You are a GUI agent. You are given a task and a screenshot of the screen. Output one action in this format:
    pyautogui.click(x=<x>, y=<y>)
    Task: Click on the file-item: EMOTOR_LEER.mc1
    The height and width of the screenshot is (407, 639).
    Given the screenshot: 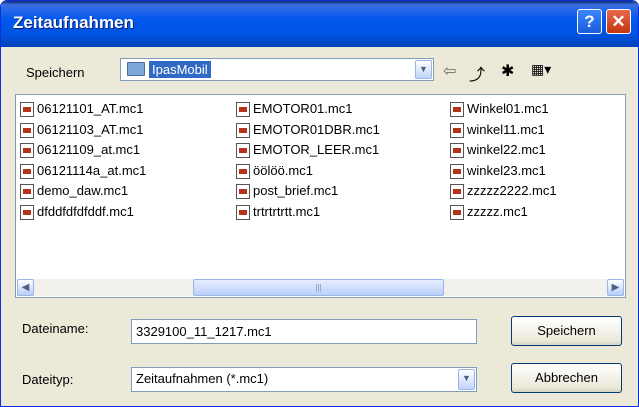 What is the action you would take?
    pyautogui.click(x=307, y=150)
    